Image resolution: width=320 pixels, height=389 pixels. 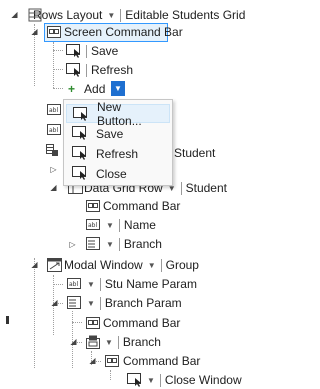 What do you see at coordinates (54, 265) in the screenshot?
I see `modal-window-icon` at bounding box center [54, 265].